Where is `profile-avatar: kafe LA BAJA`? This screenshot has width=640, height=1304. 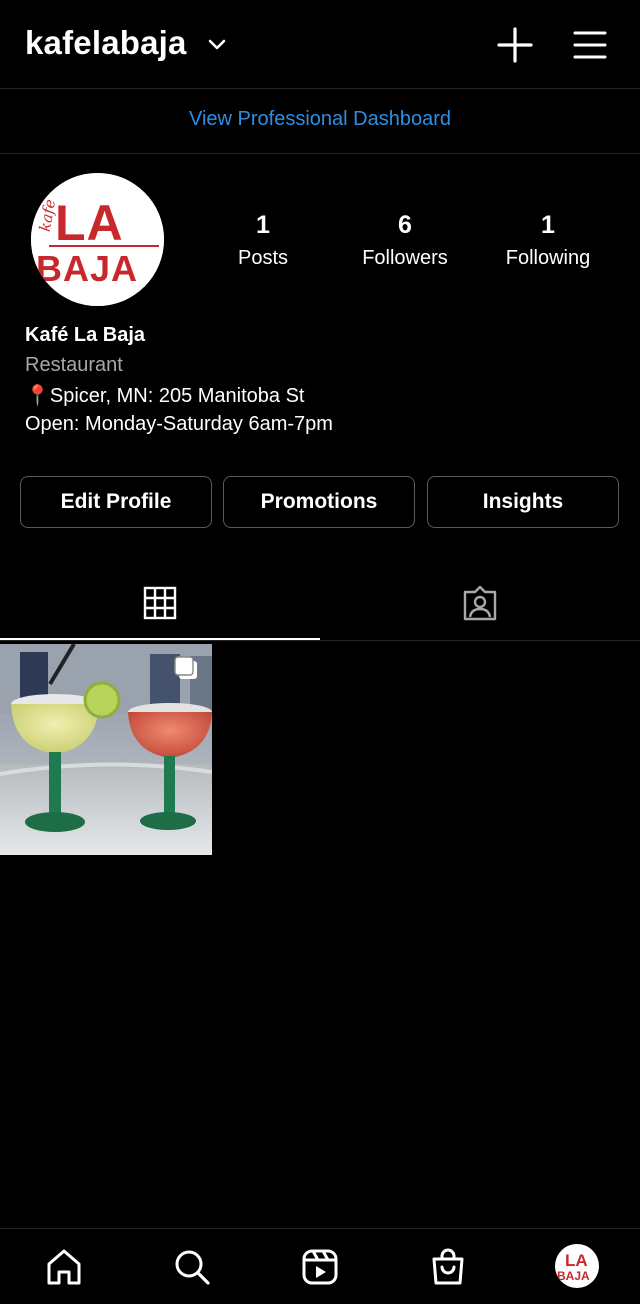 profile-avatar: kafe LA BAJA is located at coordinates (97, 239).